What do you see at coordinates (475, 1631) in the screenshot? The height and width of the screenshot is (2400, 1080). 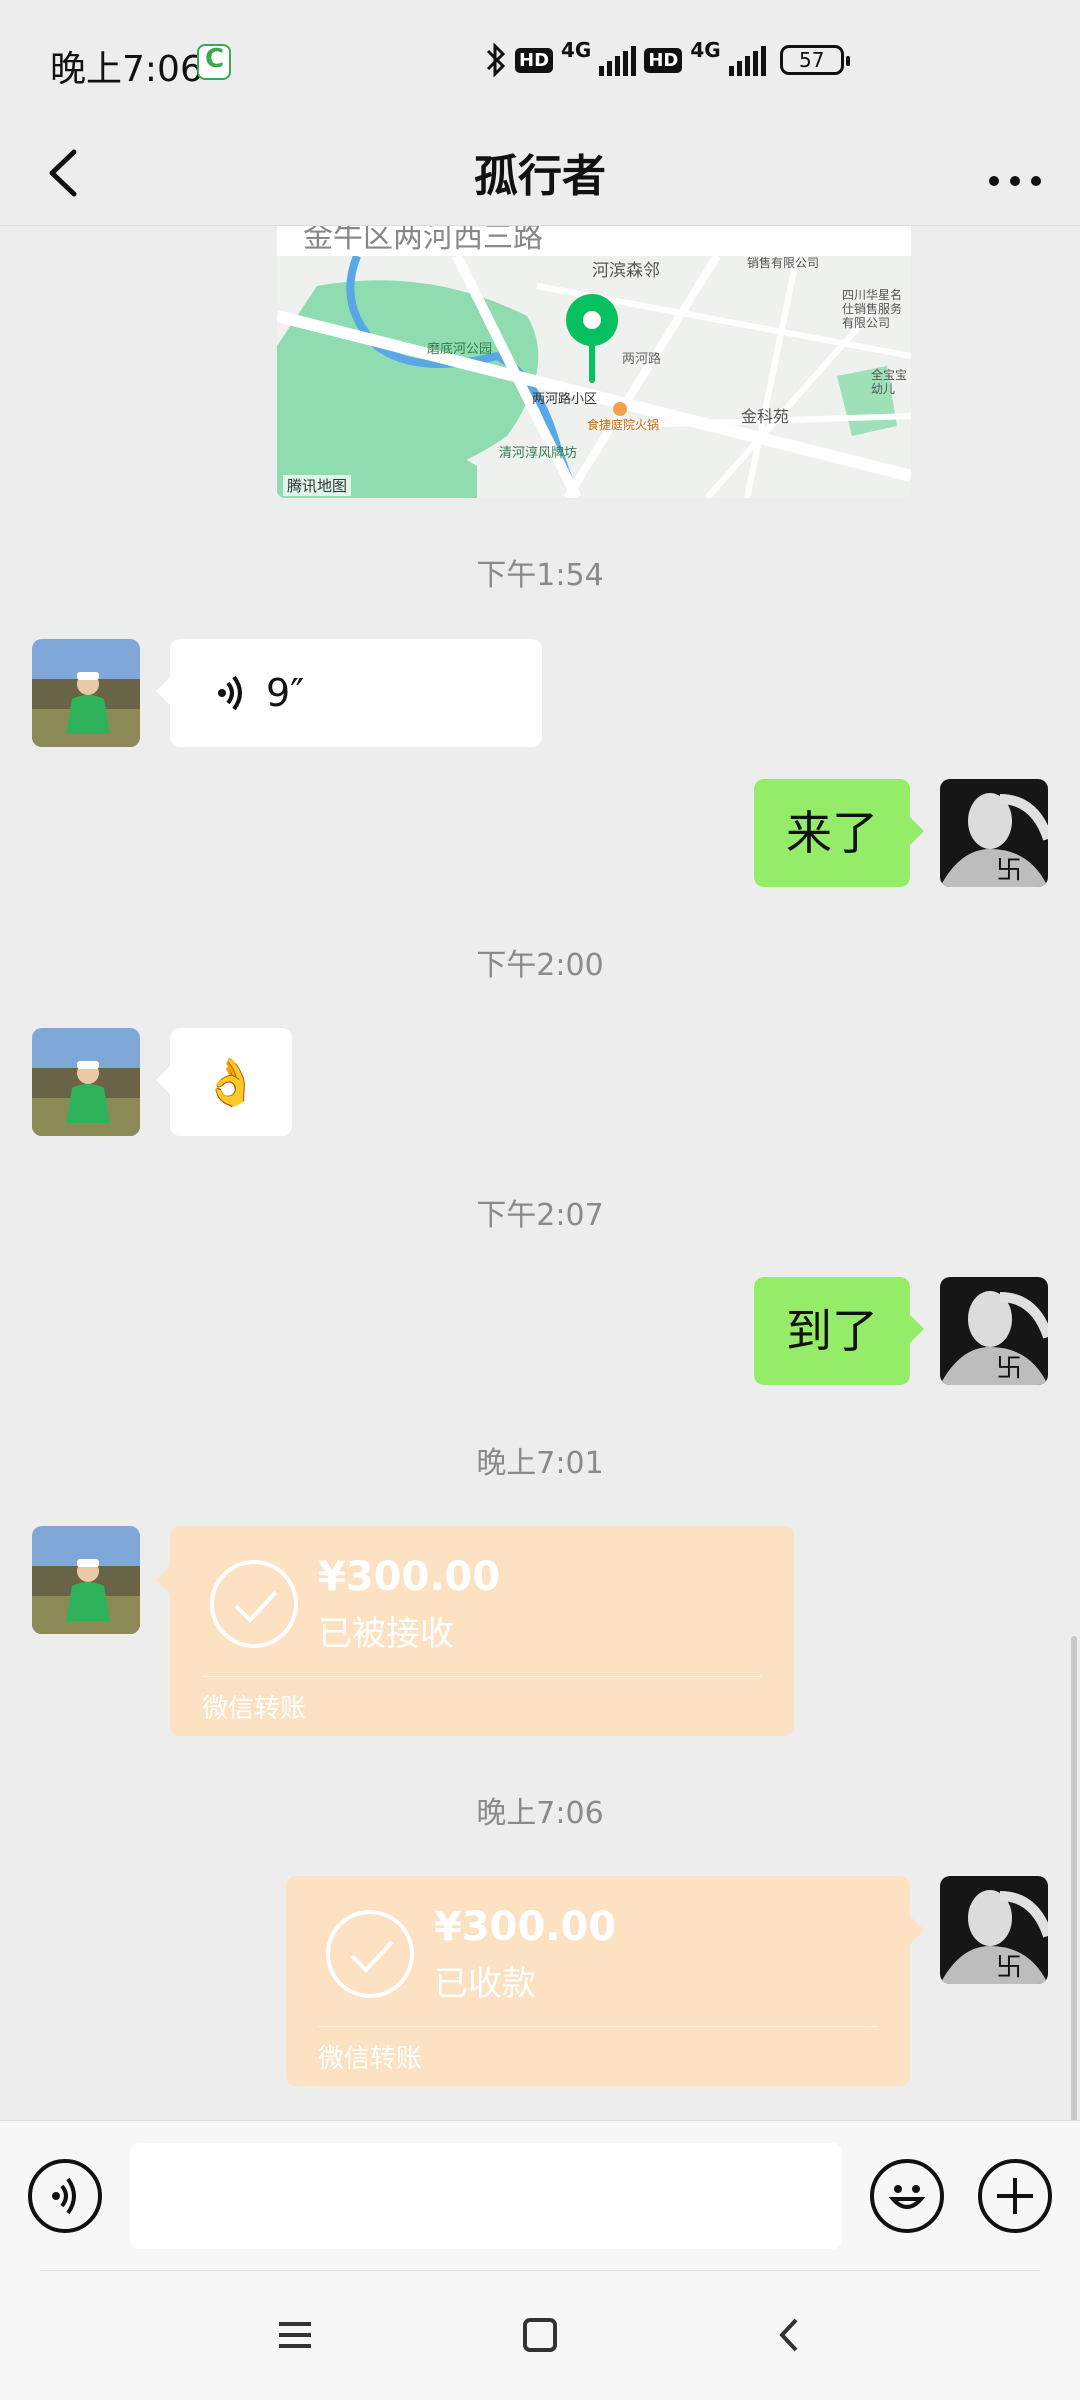 I see `transfer-card: ¥300.00 已被接收 微信转账` at bounding box center [475, 1631].